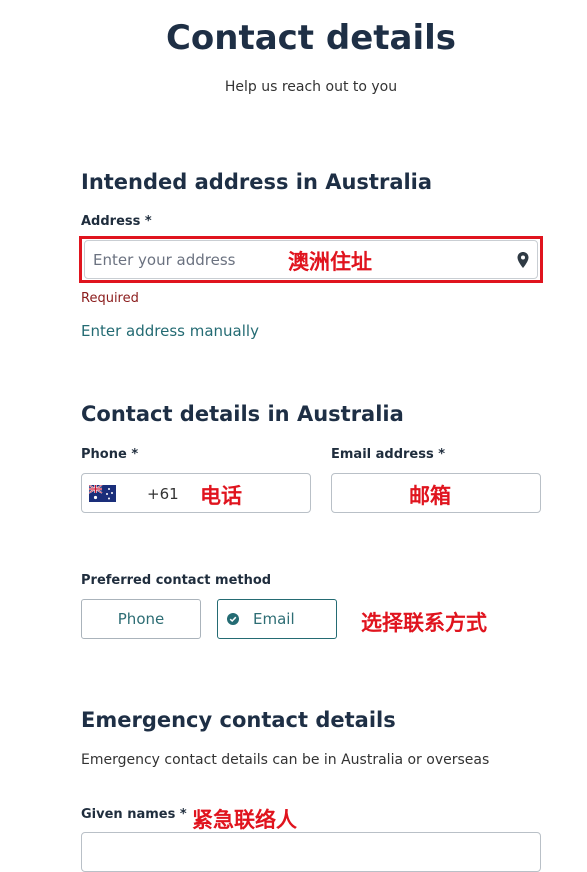  What do you see at coordinates (257, 182) in the screenshot?
I see `address-section-heading: Intended address in Australia` at bounding box center [257, 182].